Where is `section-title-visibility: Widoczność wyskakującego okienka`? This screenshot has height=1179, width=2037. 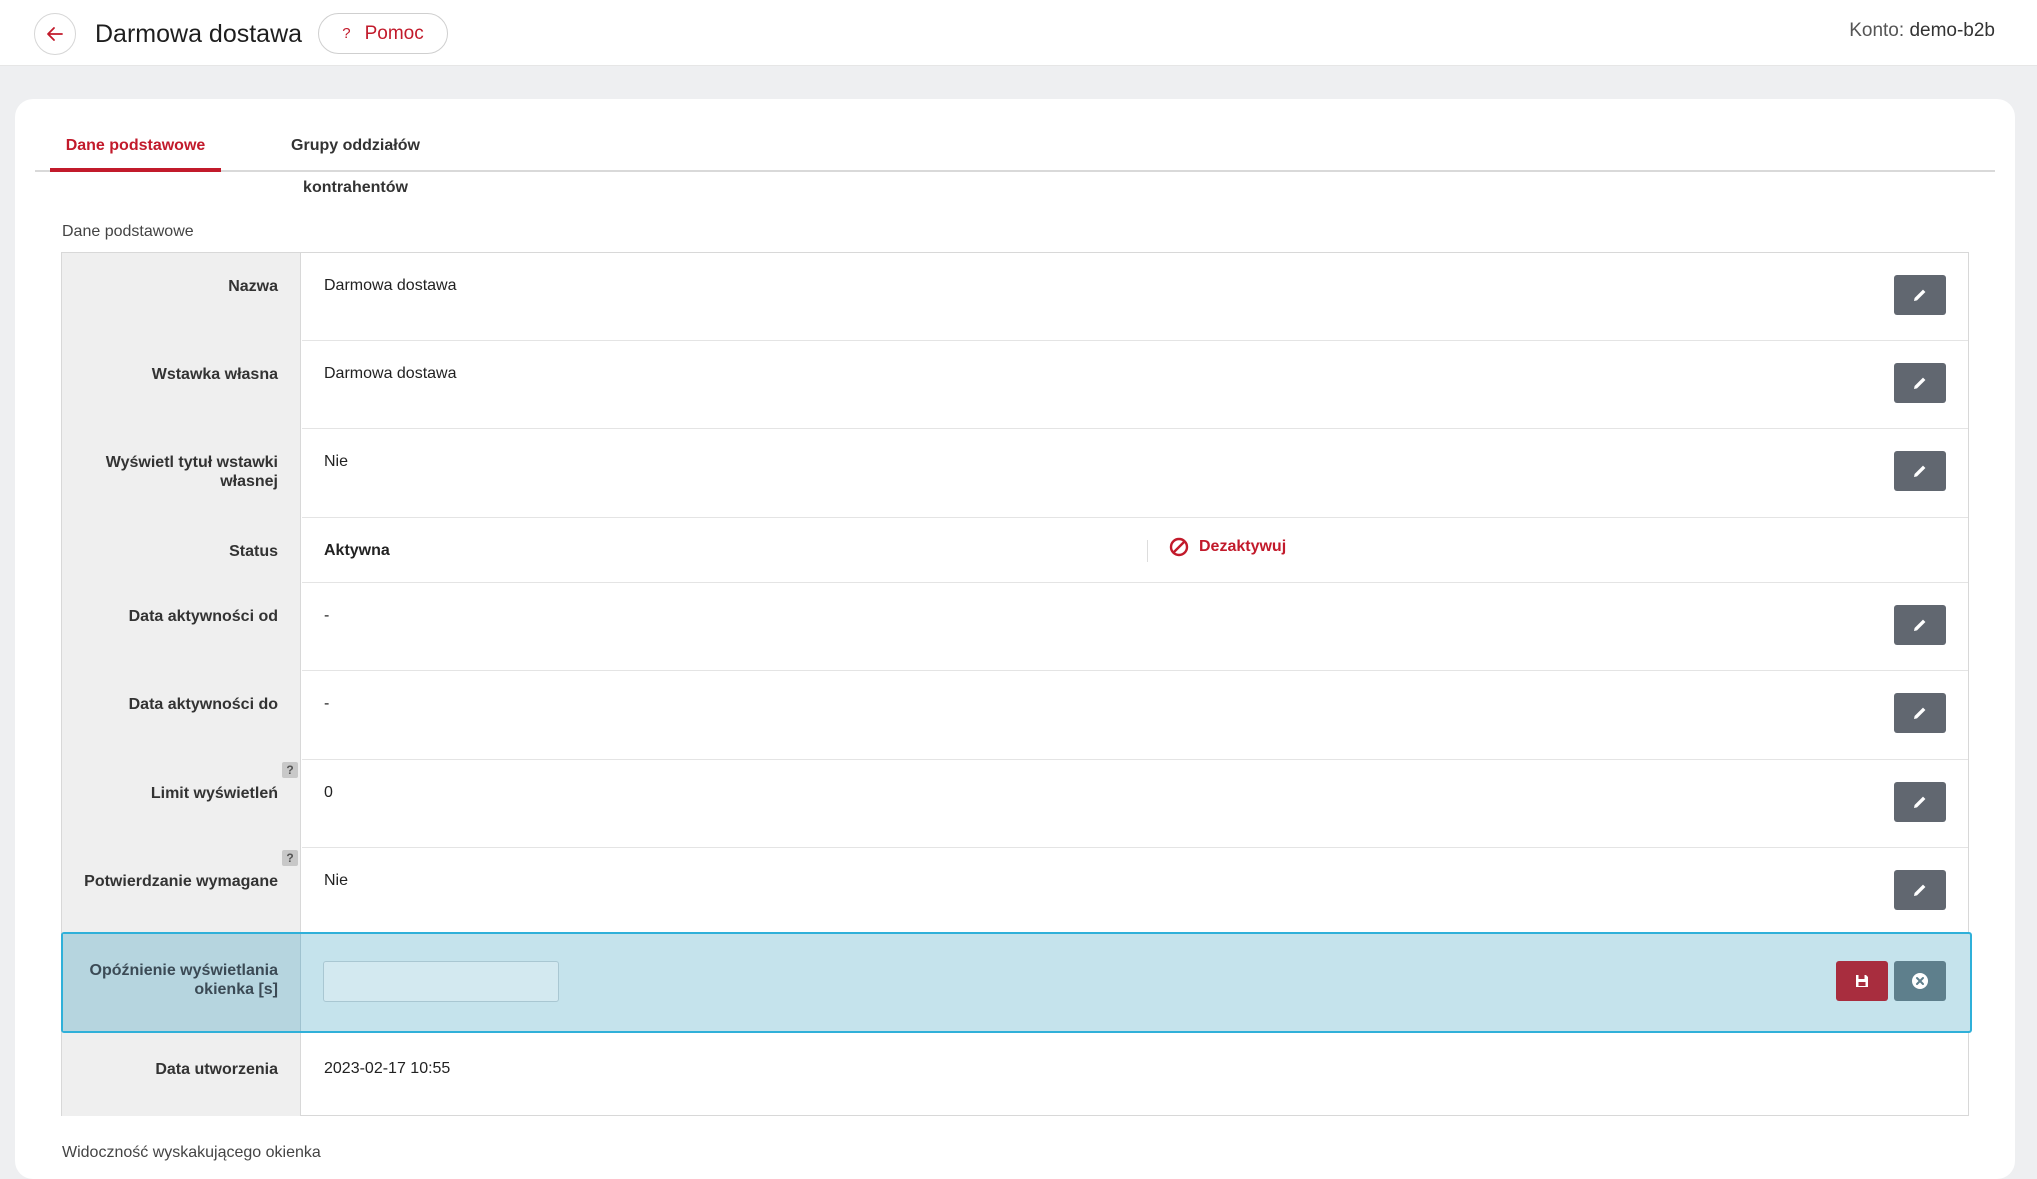
section-title-visibility: Widoczność wyskakującego okienka is located at coordinates (191, 1152).